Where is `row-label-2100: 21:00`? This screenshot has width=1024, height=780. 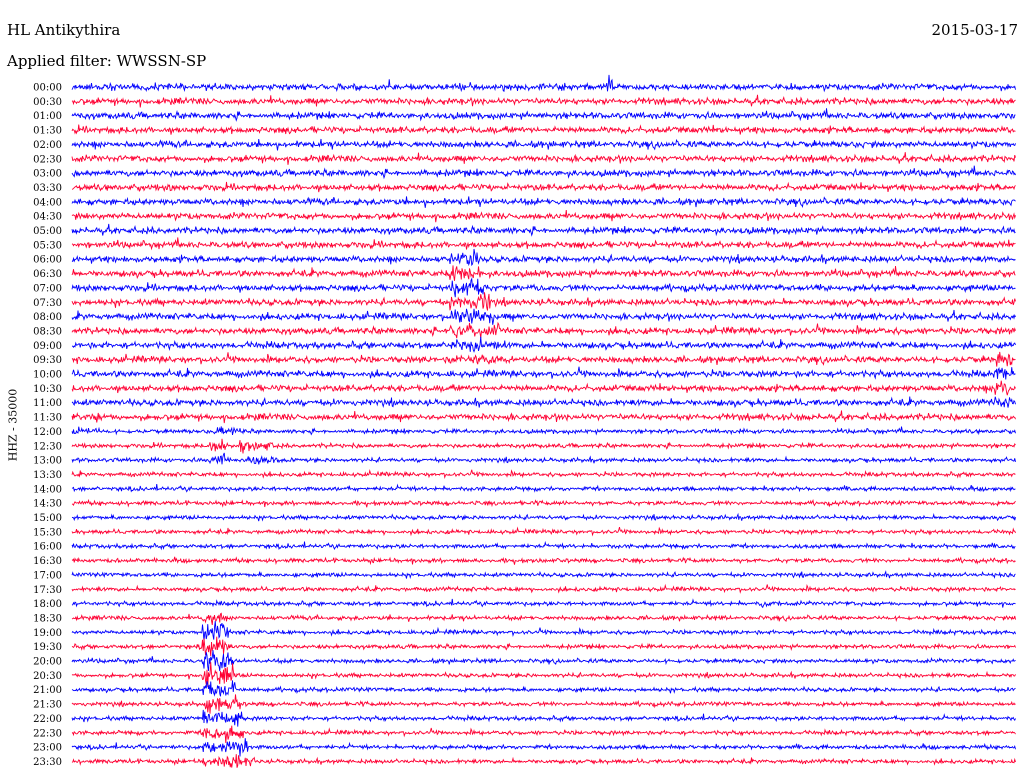 row-label-2100: 21:00 is located at coordinates (47, 690).